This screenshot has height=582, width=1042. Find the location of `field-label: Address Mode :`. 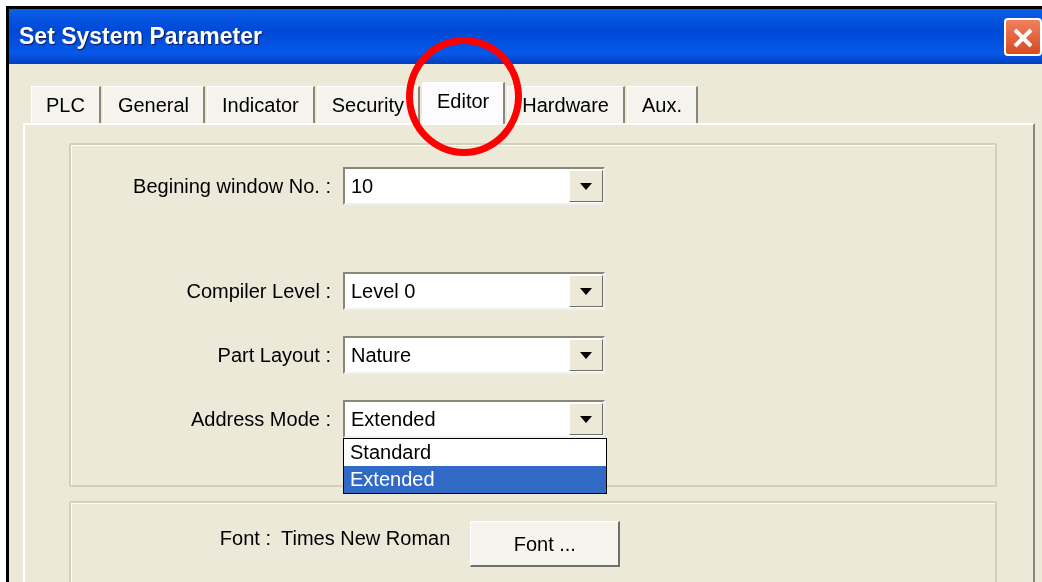

field-label: Address Mode : is located at coordinates (260, 419).